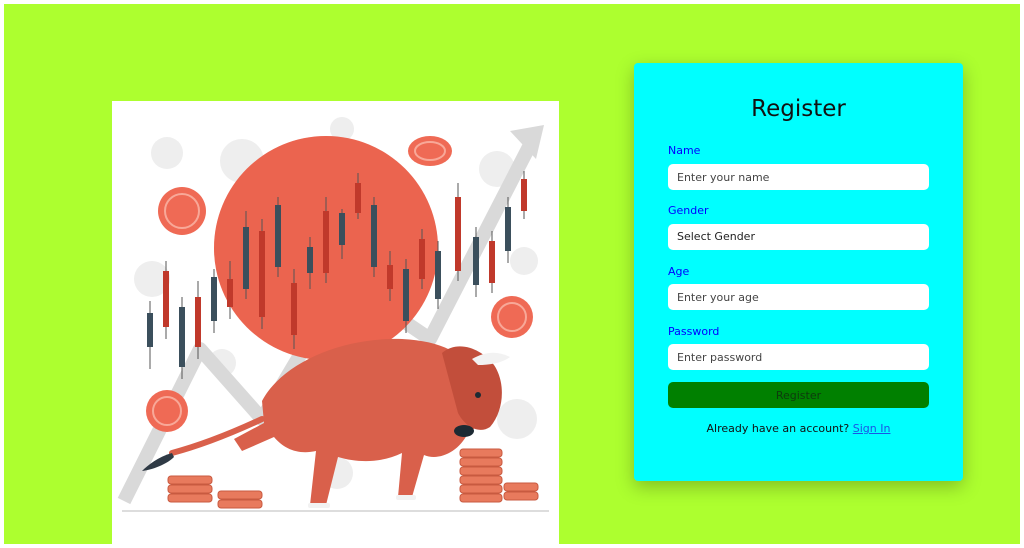 This screenshot has width=1024, height=548. What do you see at coordinates (684, 150) in the screenshot?
I see `name-label: Name` at bounding box center [684, 150].